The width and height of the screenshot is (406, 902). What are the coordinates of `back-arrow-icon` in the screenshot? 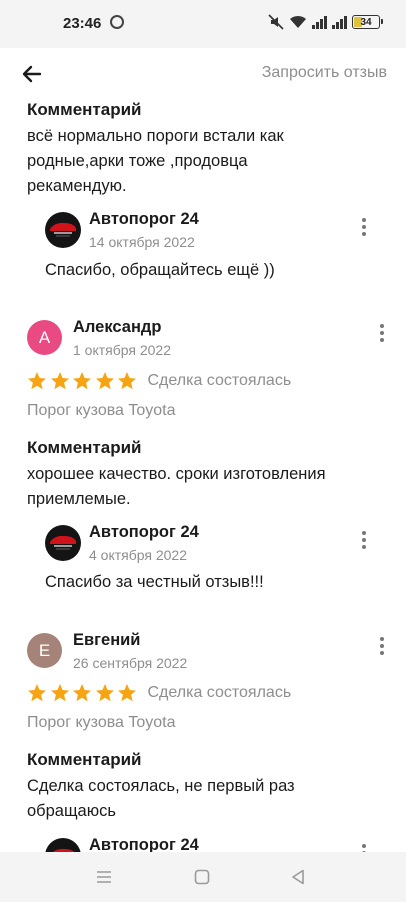 It's located at (32, 74).